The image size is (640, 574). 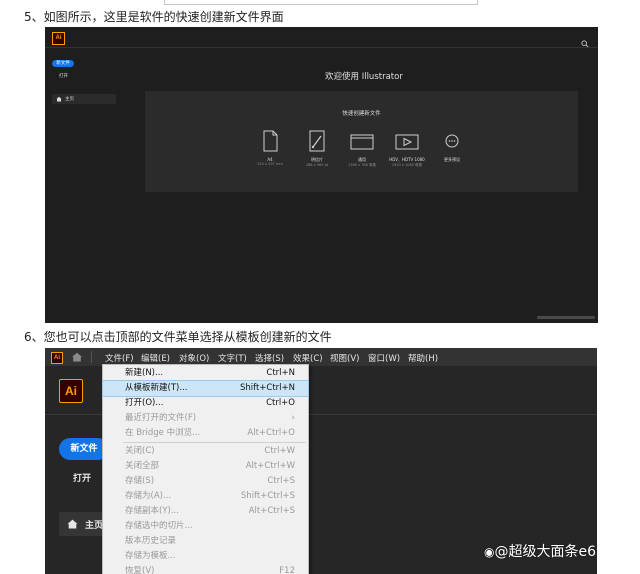 I want to click on step-6-caption: 6、您也可以点击顶部的文件菜单选择从模板创建新的文件, so click(x=178, y=337).